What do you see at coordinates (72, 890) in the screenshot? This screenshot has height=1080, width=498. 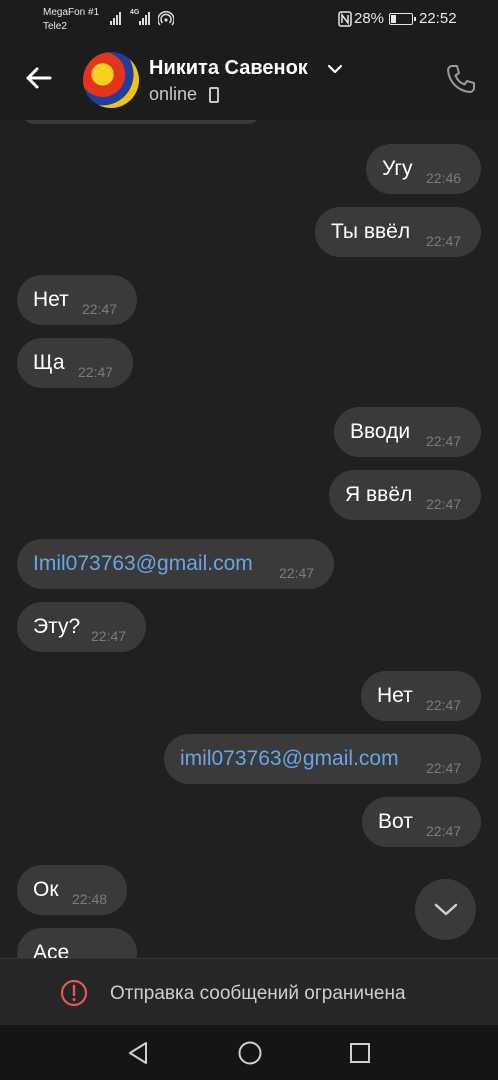 I see `message-bubble: Ок 22:48` at bounding box center [72, 890].